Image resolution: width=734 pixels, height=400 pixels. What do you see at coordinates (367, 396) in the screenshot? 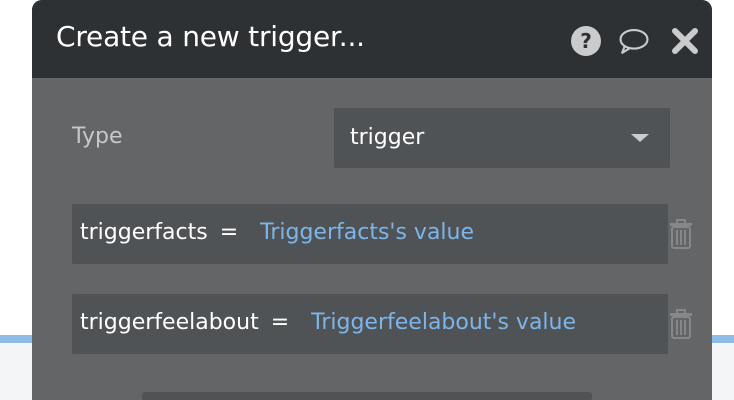
I see `add-field-control-partial` at bounding box center [367, 396].